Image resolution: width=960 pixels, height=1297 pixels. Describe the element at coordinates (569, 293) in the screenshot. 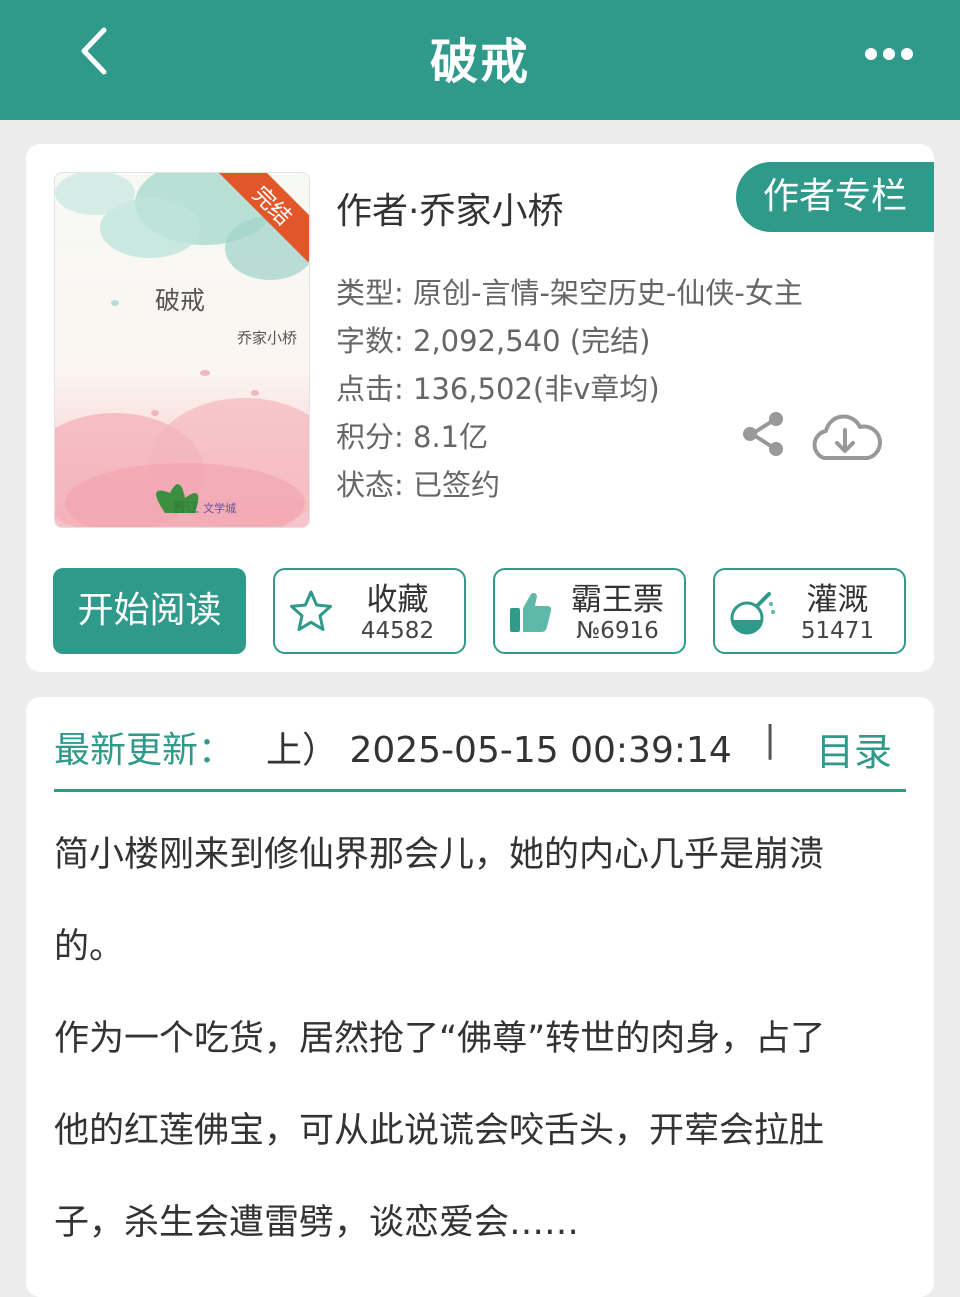

I see `meta-genre: 类型: 原创-言情-架空历史-仙侠-女主` at that location.